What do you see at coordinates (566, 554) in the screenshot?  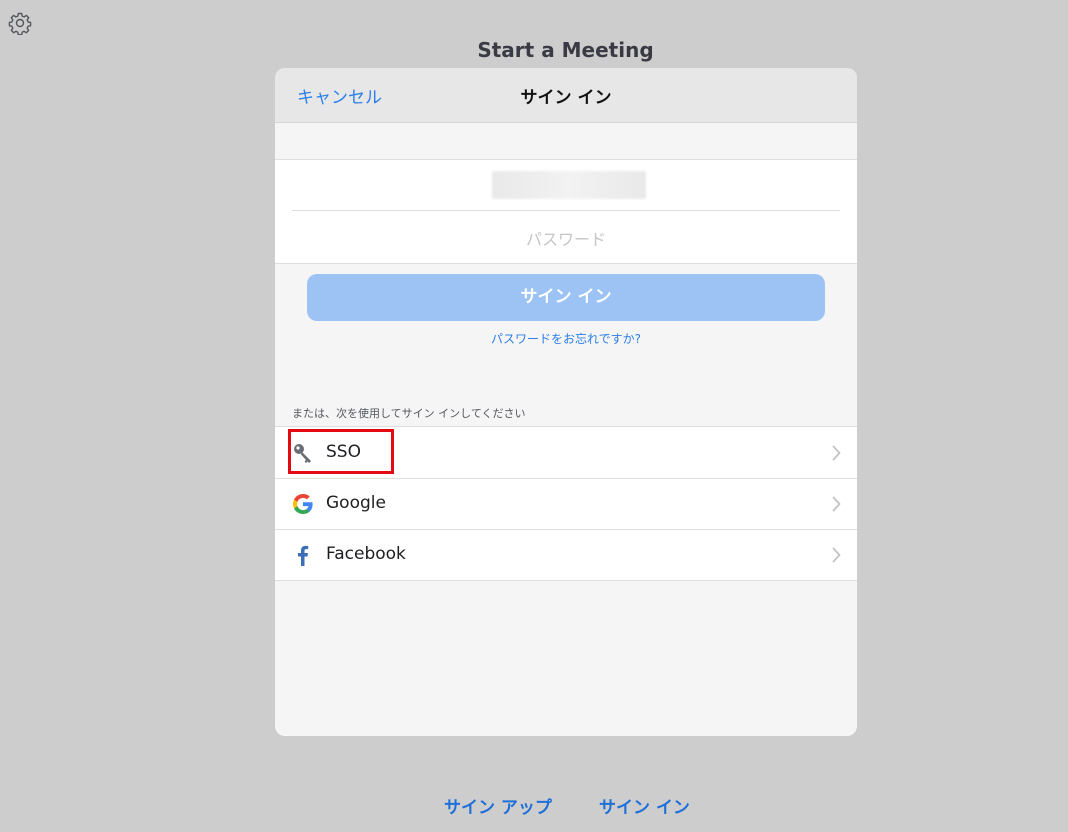 I see `facebook-option: Facebook` at bounding box center [566, 554].